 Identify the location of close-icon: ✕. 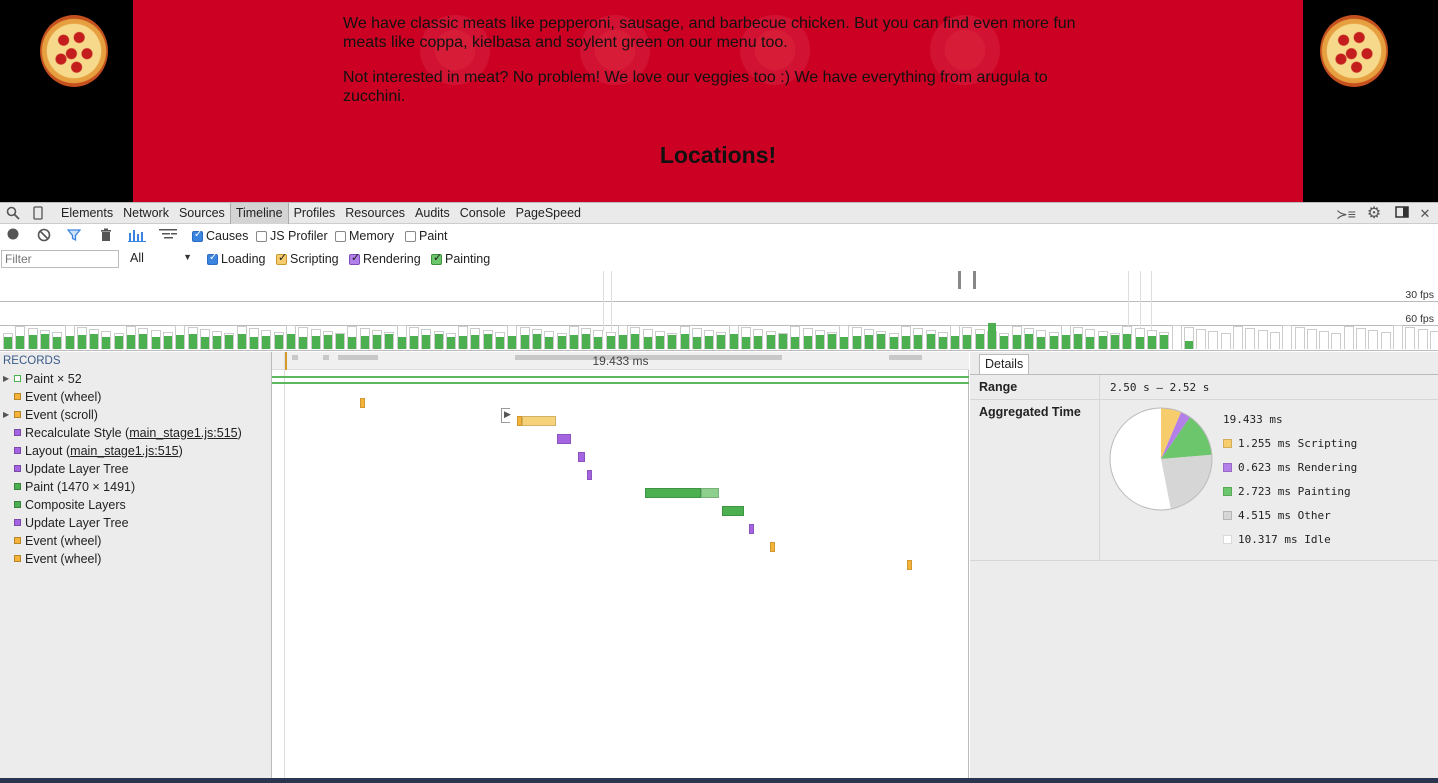
(1425, 214).